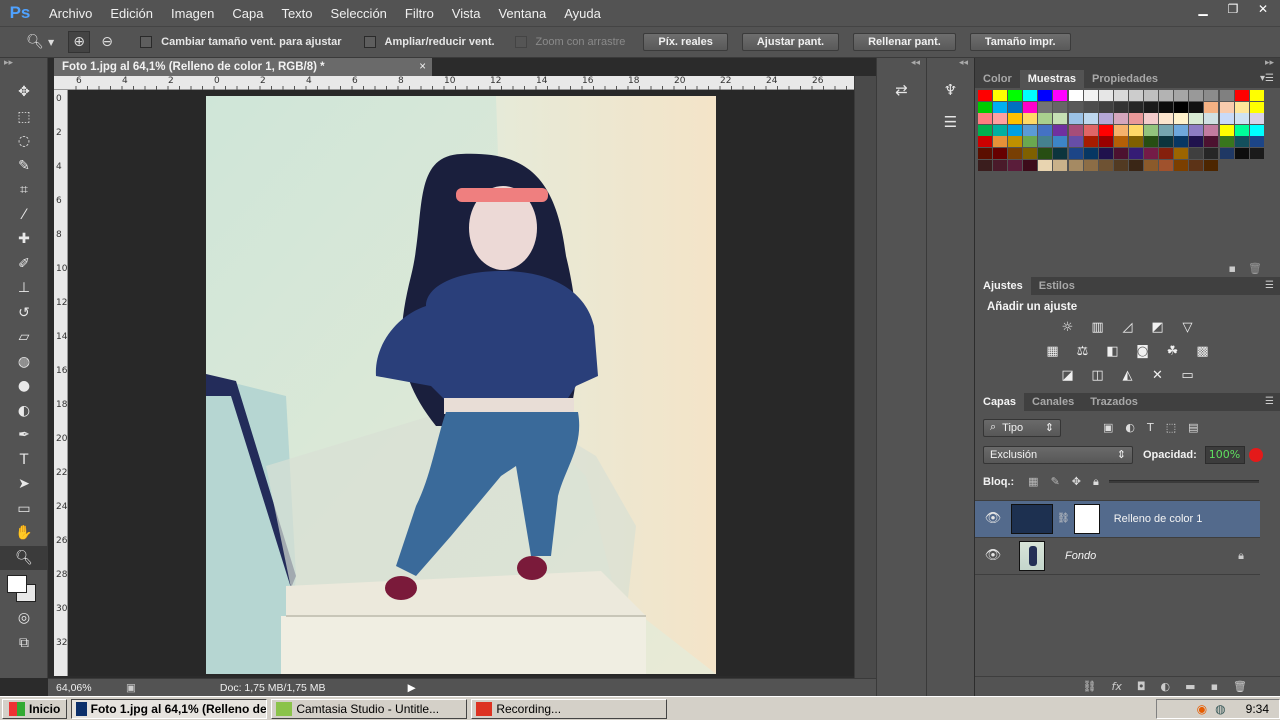  I want to click on chevron-down-icon: ▼, so click(51, 42).